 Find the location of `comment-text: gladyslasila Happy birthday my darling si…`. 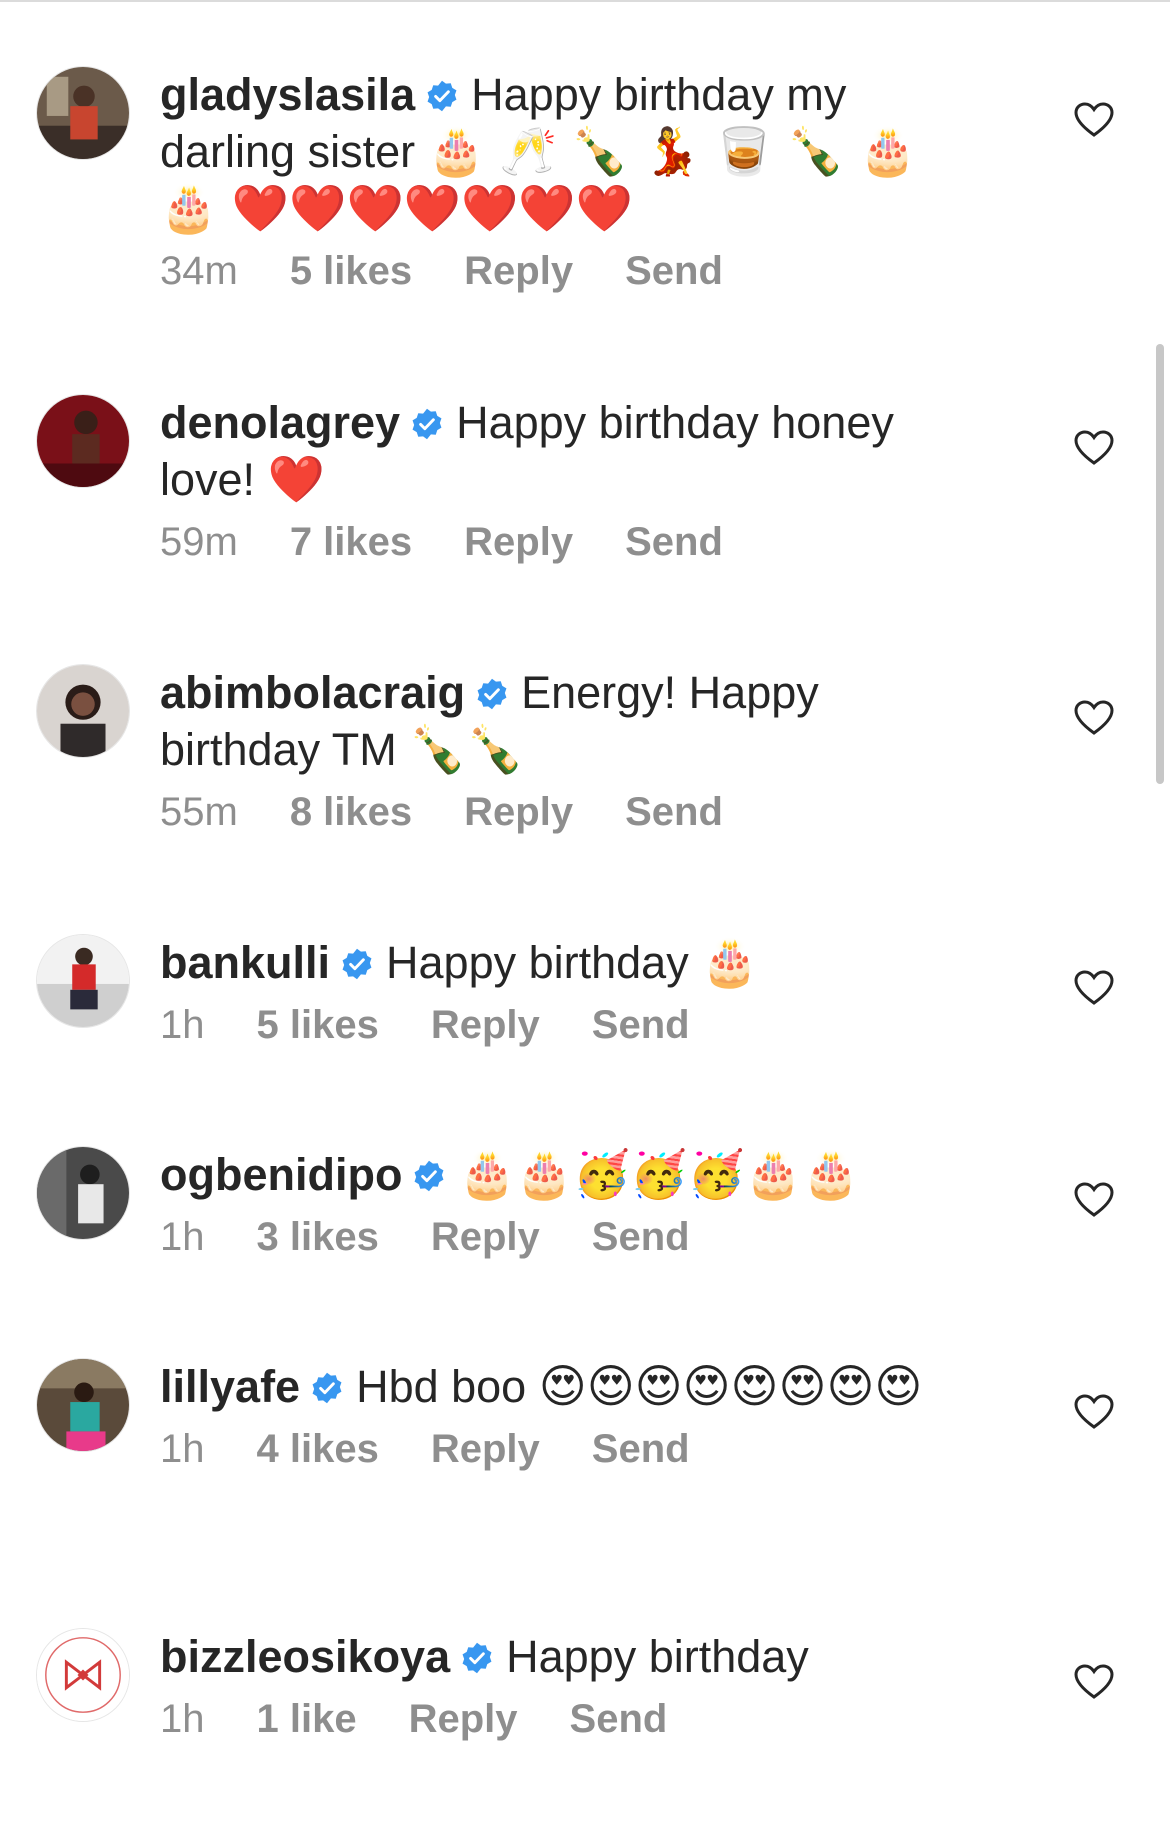

comment-text: gladyslasila Happy birthday my darling si… is located at coordinates (565, 151).